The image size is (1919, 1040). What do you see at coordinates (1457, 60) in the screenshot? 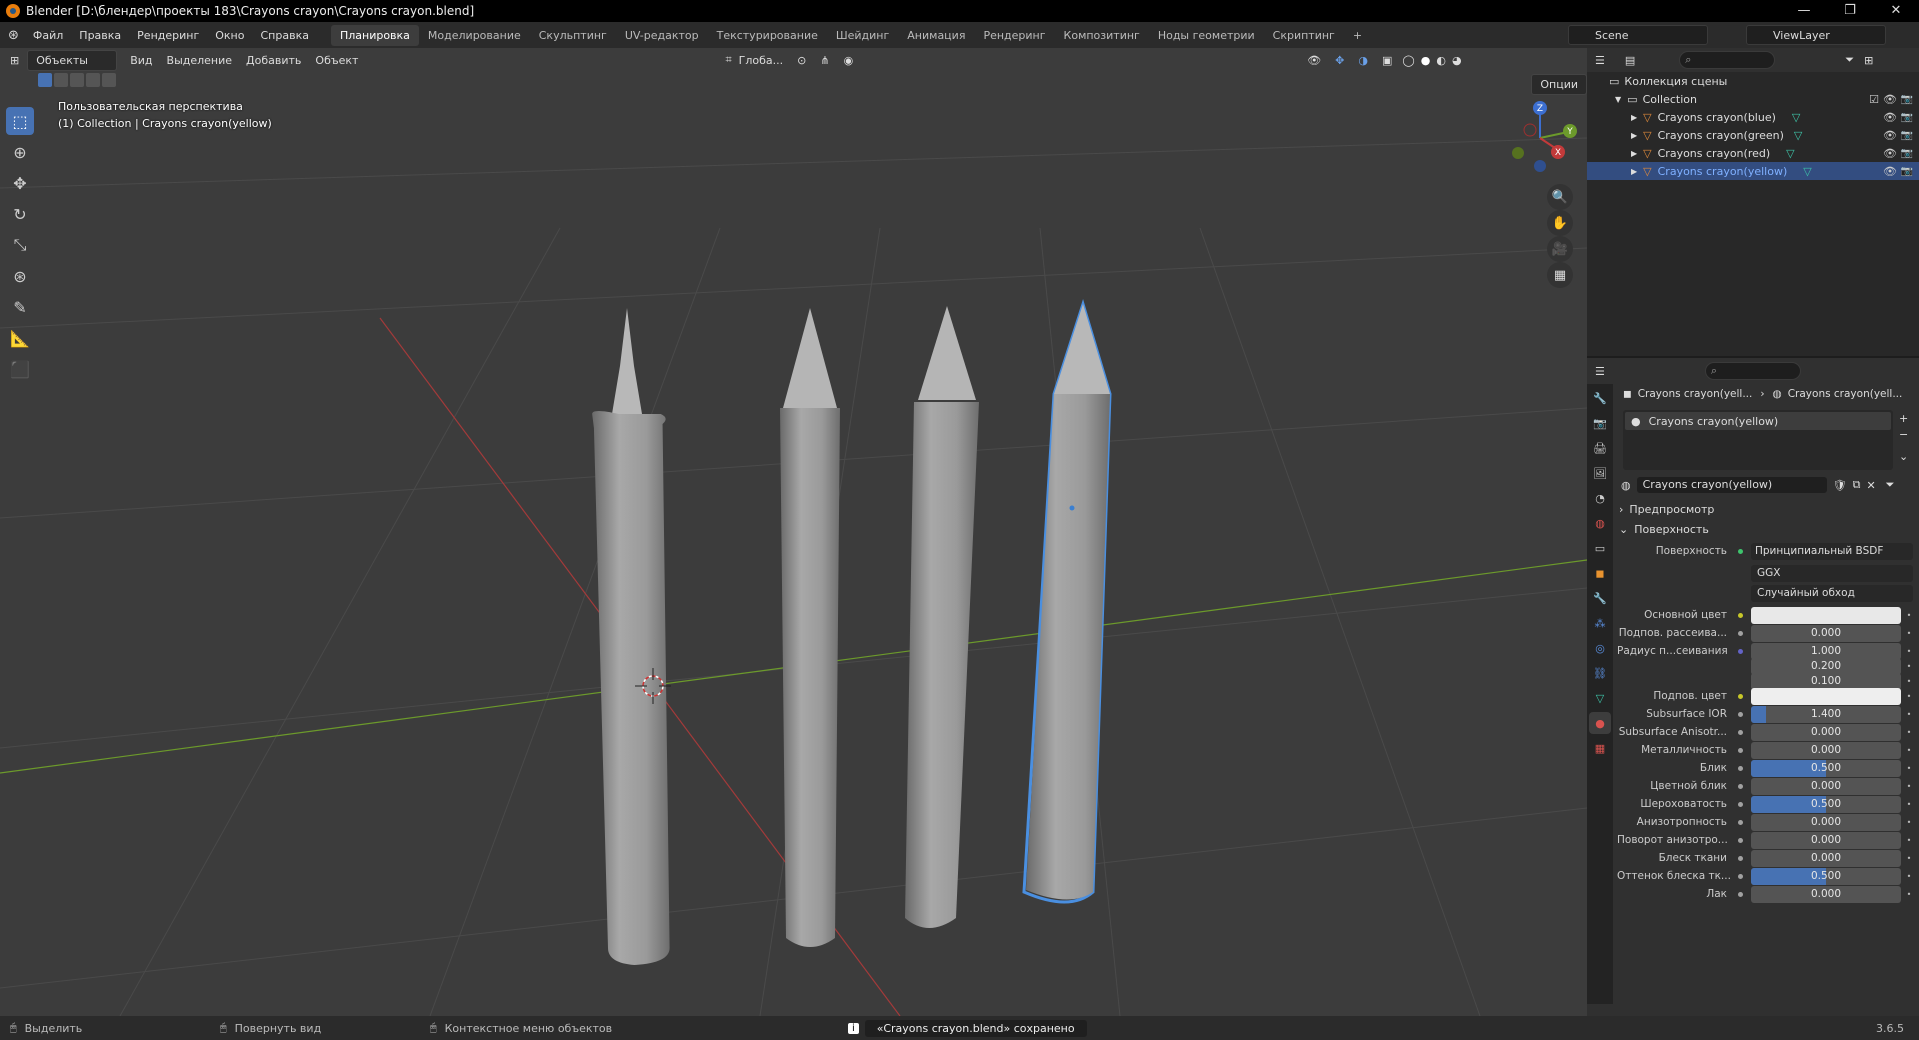
I see `shading-rendered-icon: ◕` at bounding box center [1457, 60].